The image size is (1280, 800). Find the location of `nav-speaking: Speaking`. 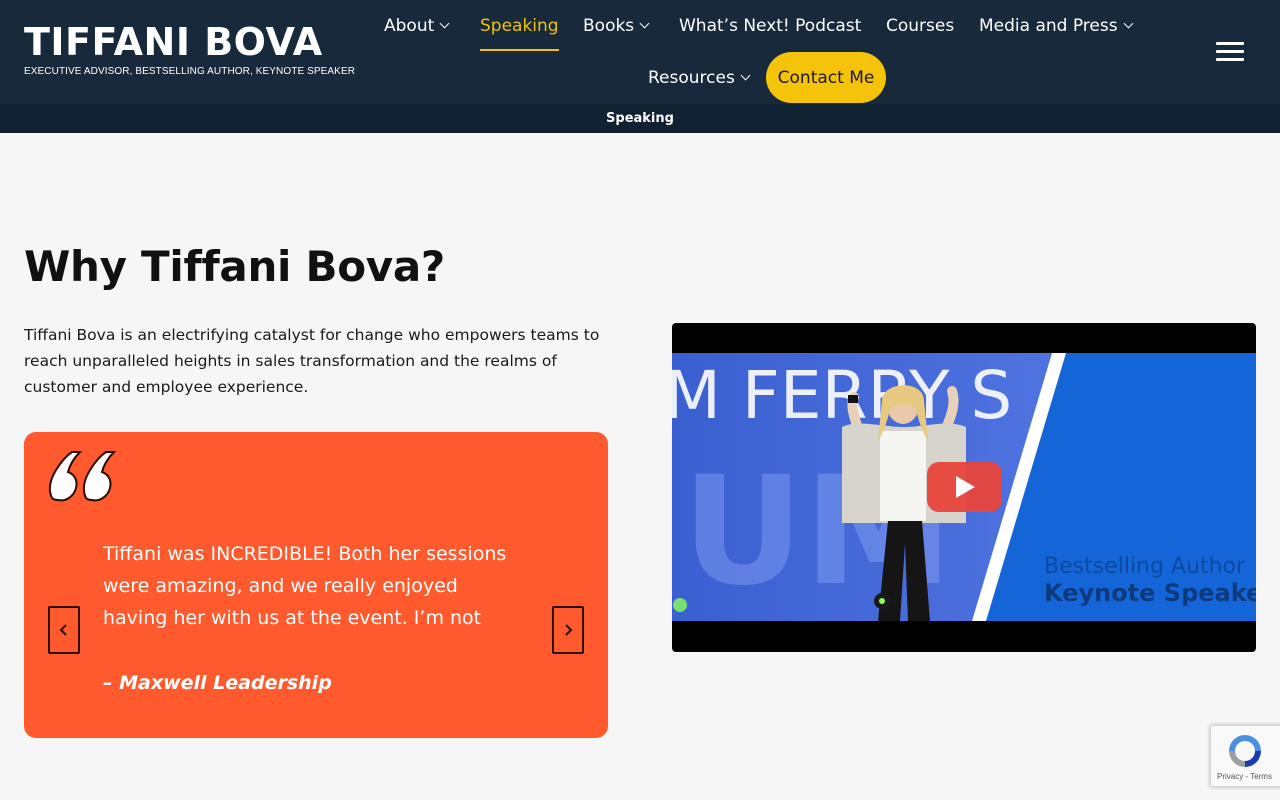

nav-speaking: Speaking is located at coordinates (519, 32).